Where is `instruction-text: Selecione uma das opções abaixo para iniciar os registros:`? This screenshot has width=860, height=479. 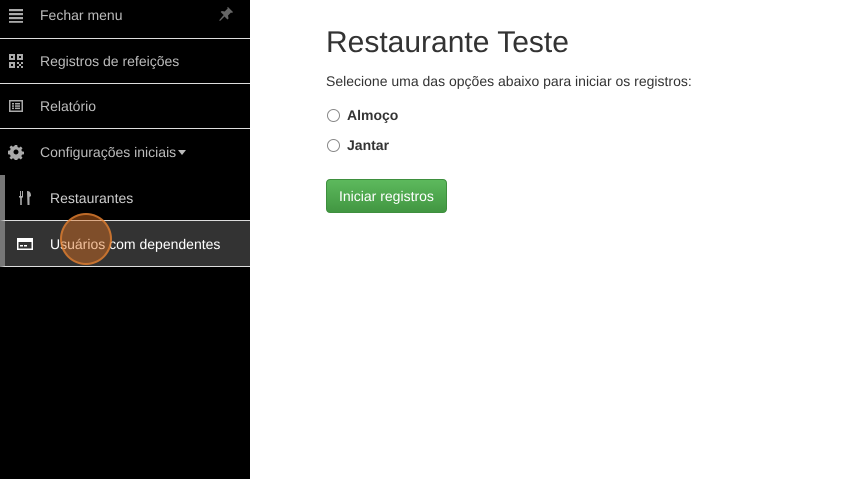
instruction-text: Selecione uma das opções abaixo para iniciar os registros: is located at coordinates (509, 81).